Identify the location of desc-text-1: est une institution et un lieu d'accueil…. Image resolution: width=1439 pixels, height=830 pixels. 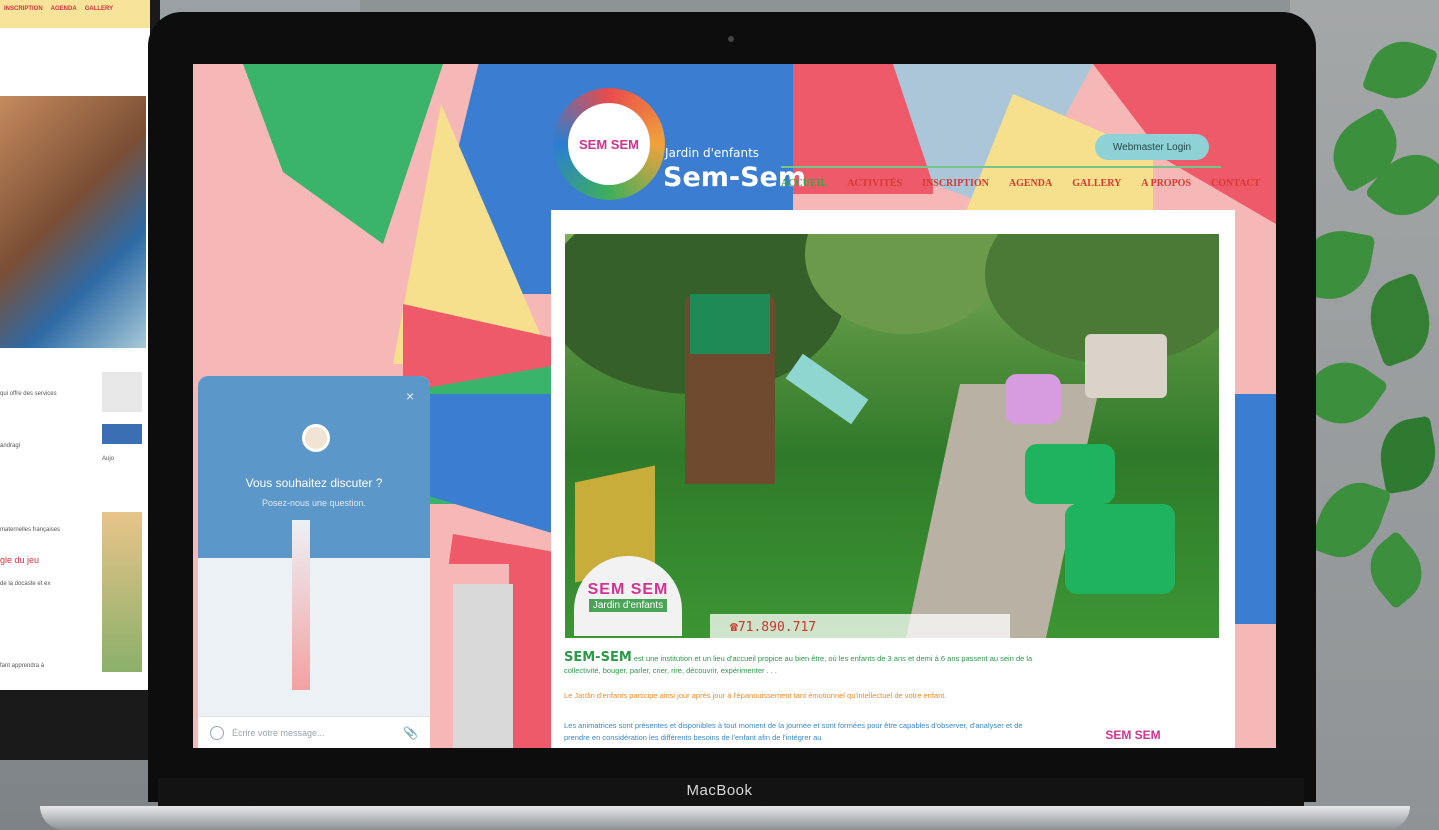
(798, 664).